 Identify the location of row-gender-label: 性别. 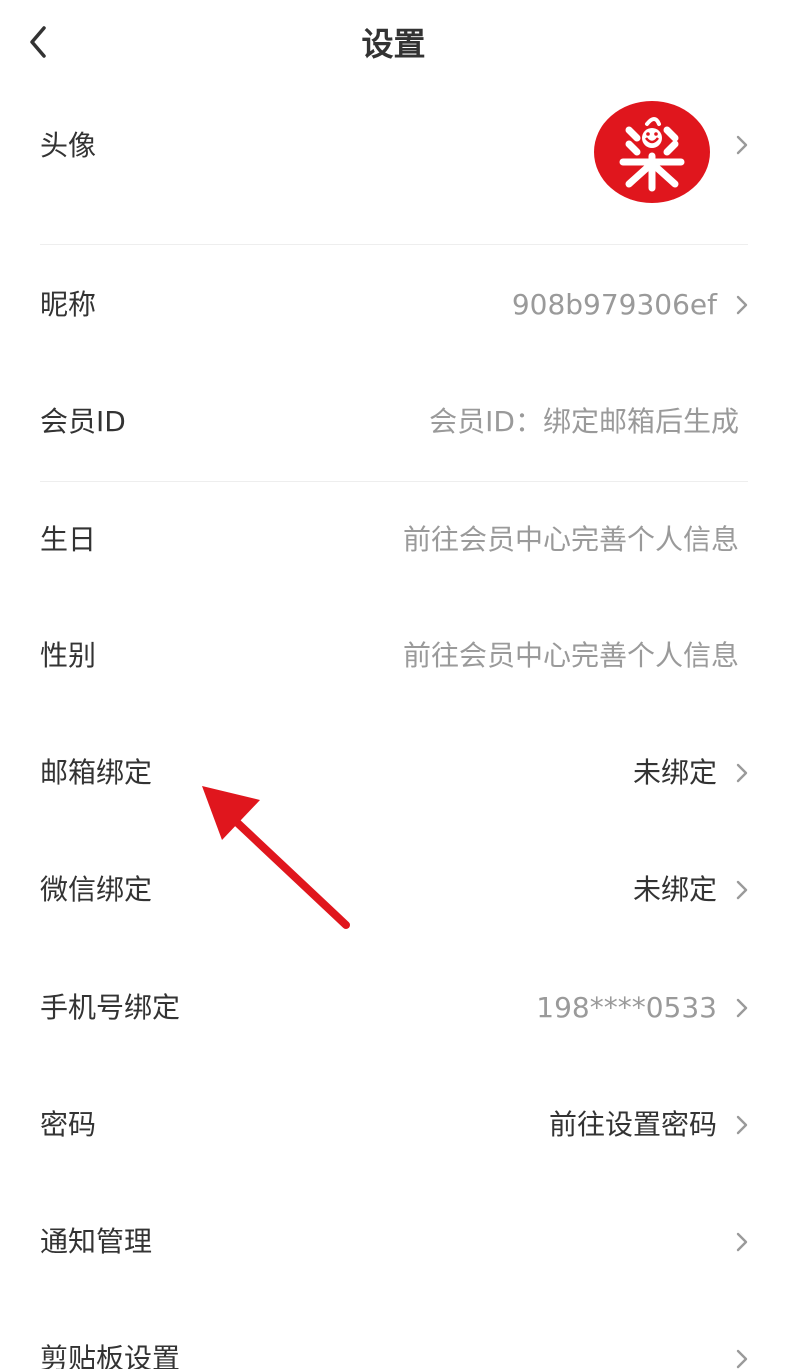
(68, 655).